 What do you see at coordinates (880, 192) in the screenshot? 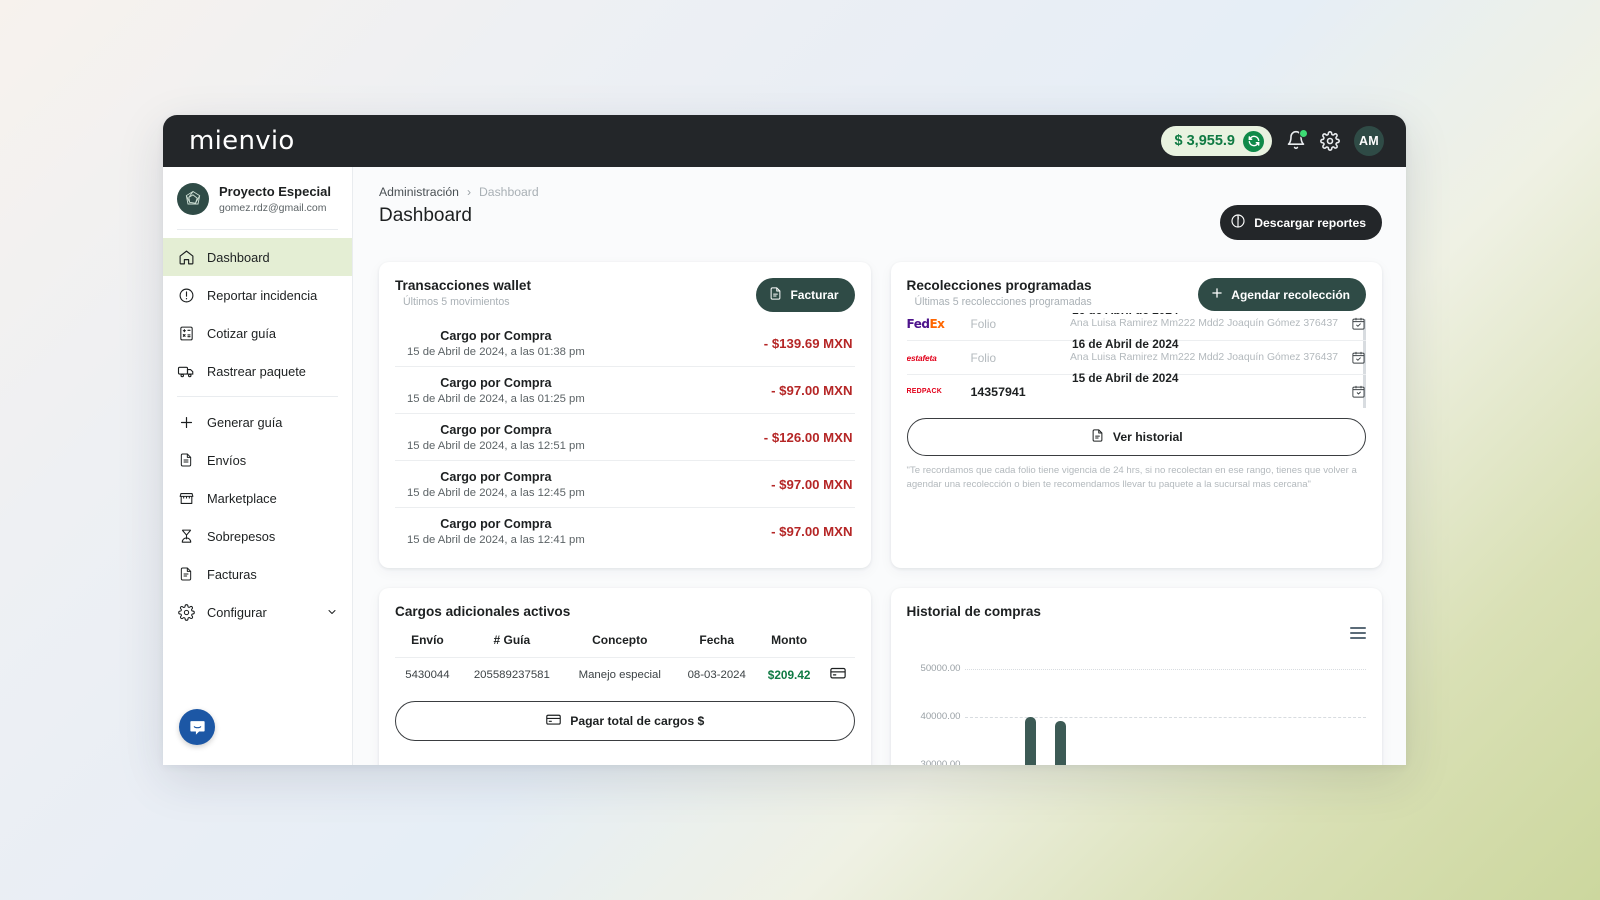
I see `breadcrumb: Administración › Dashboard` at bounding box center [880, 192].